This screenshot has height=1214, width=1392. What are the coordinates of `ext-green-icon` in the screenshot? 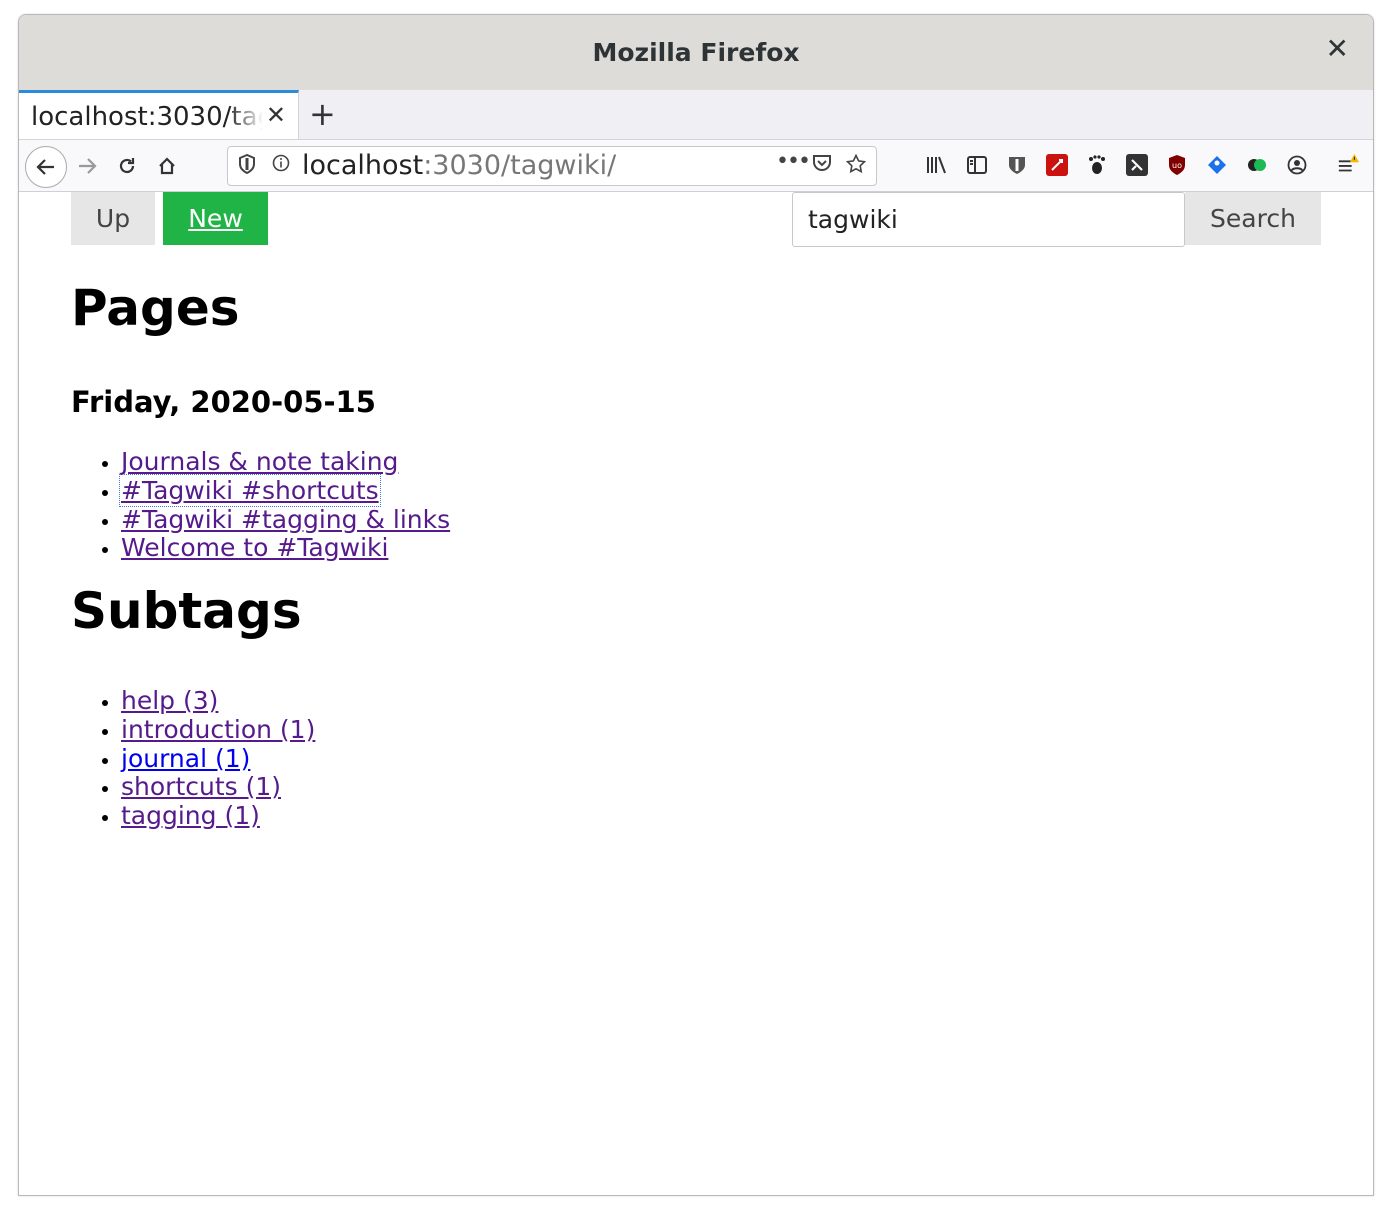 It's located at (1257, 165).